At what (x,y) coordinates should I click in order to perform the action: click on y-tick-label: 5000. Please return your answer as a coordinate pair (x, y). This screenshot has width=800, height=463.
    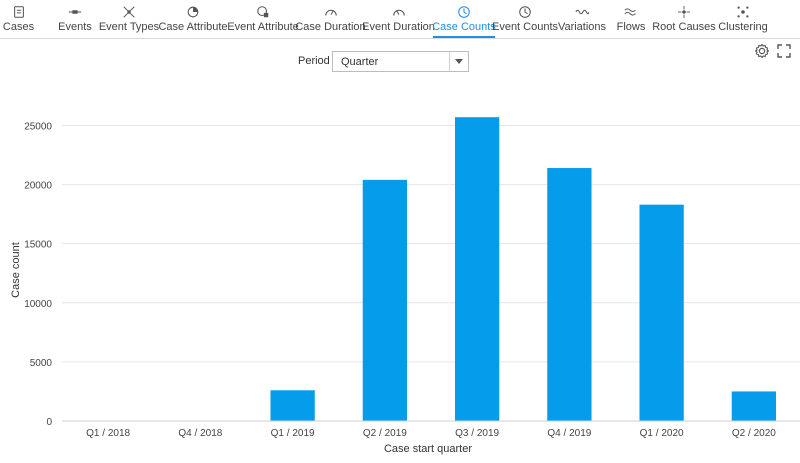
    Looking at the image, I should click on (41, 363).